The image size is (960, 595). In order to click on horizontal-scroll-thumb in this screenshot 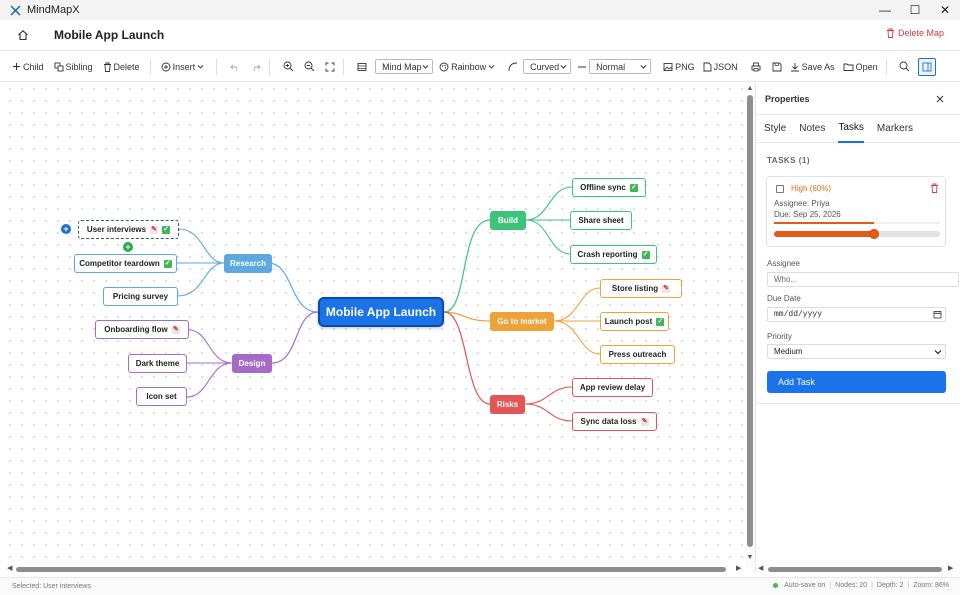, I will do `click(371, 569)`.